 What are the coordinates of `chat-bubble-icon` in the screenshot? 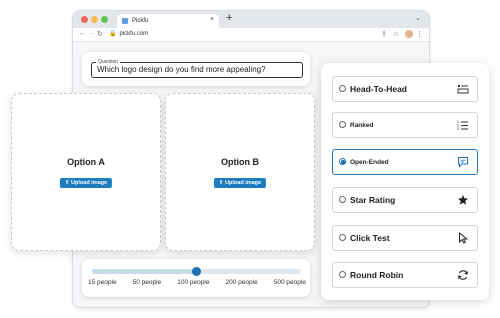 It's located at (463, 162).